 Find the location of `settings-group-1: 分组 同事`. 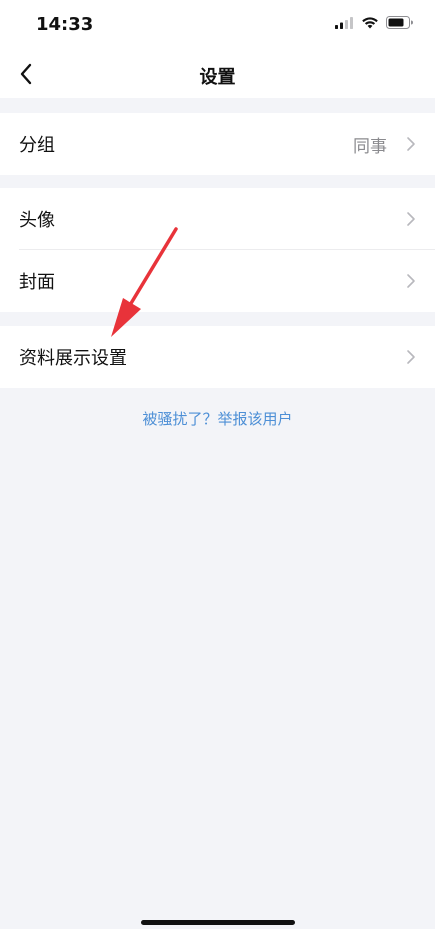

settings-group-1: 分组 同事 is located at coordinates (217, 144).